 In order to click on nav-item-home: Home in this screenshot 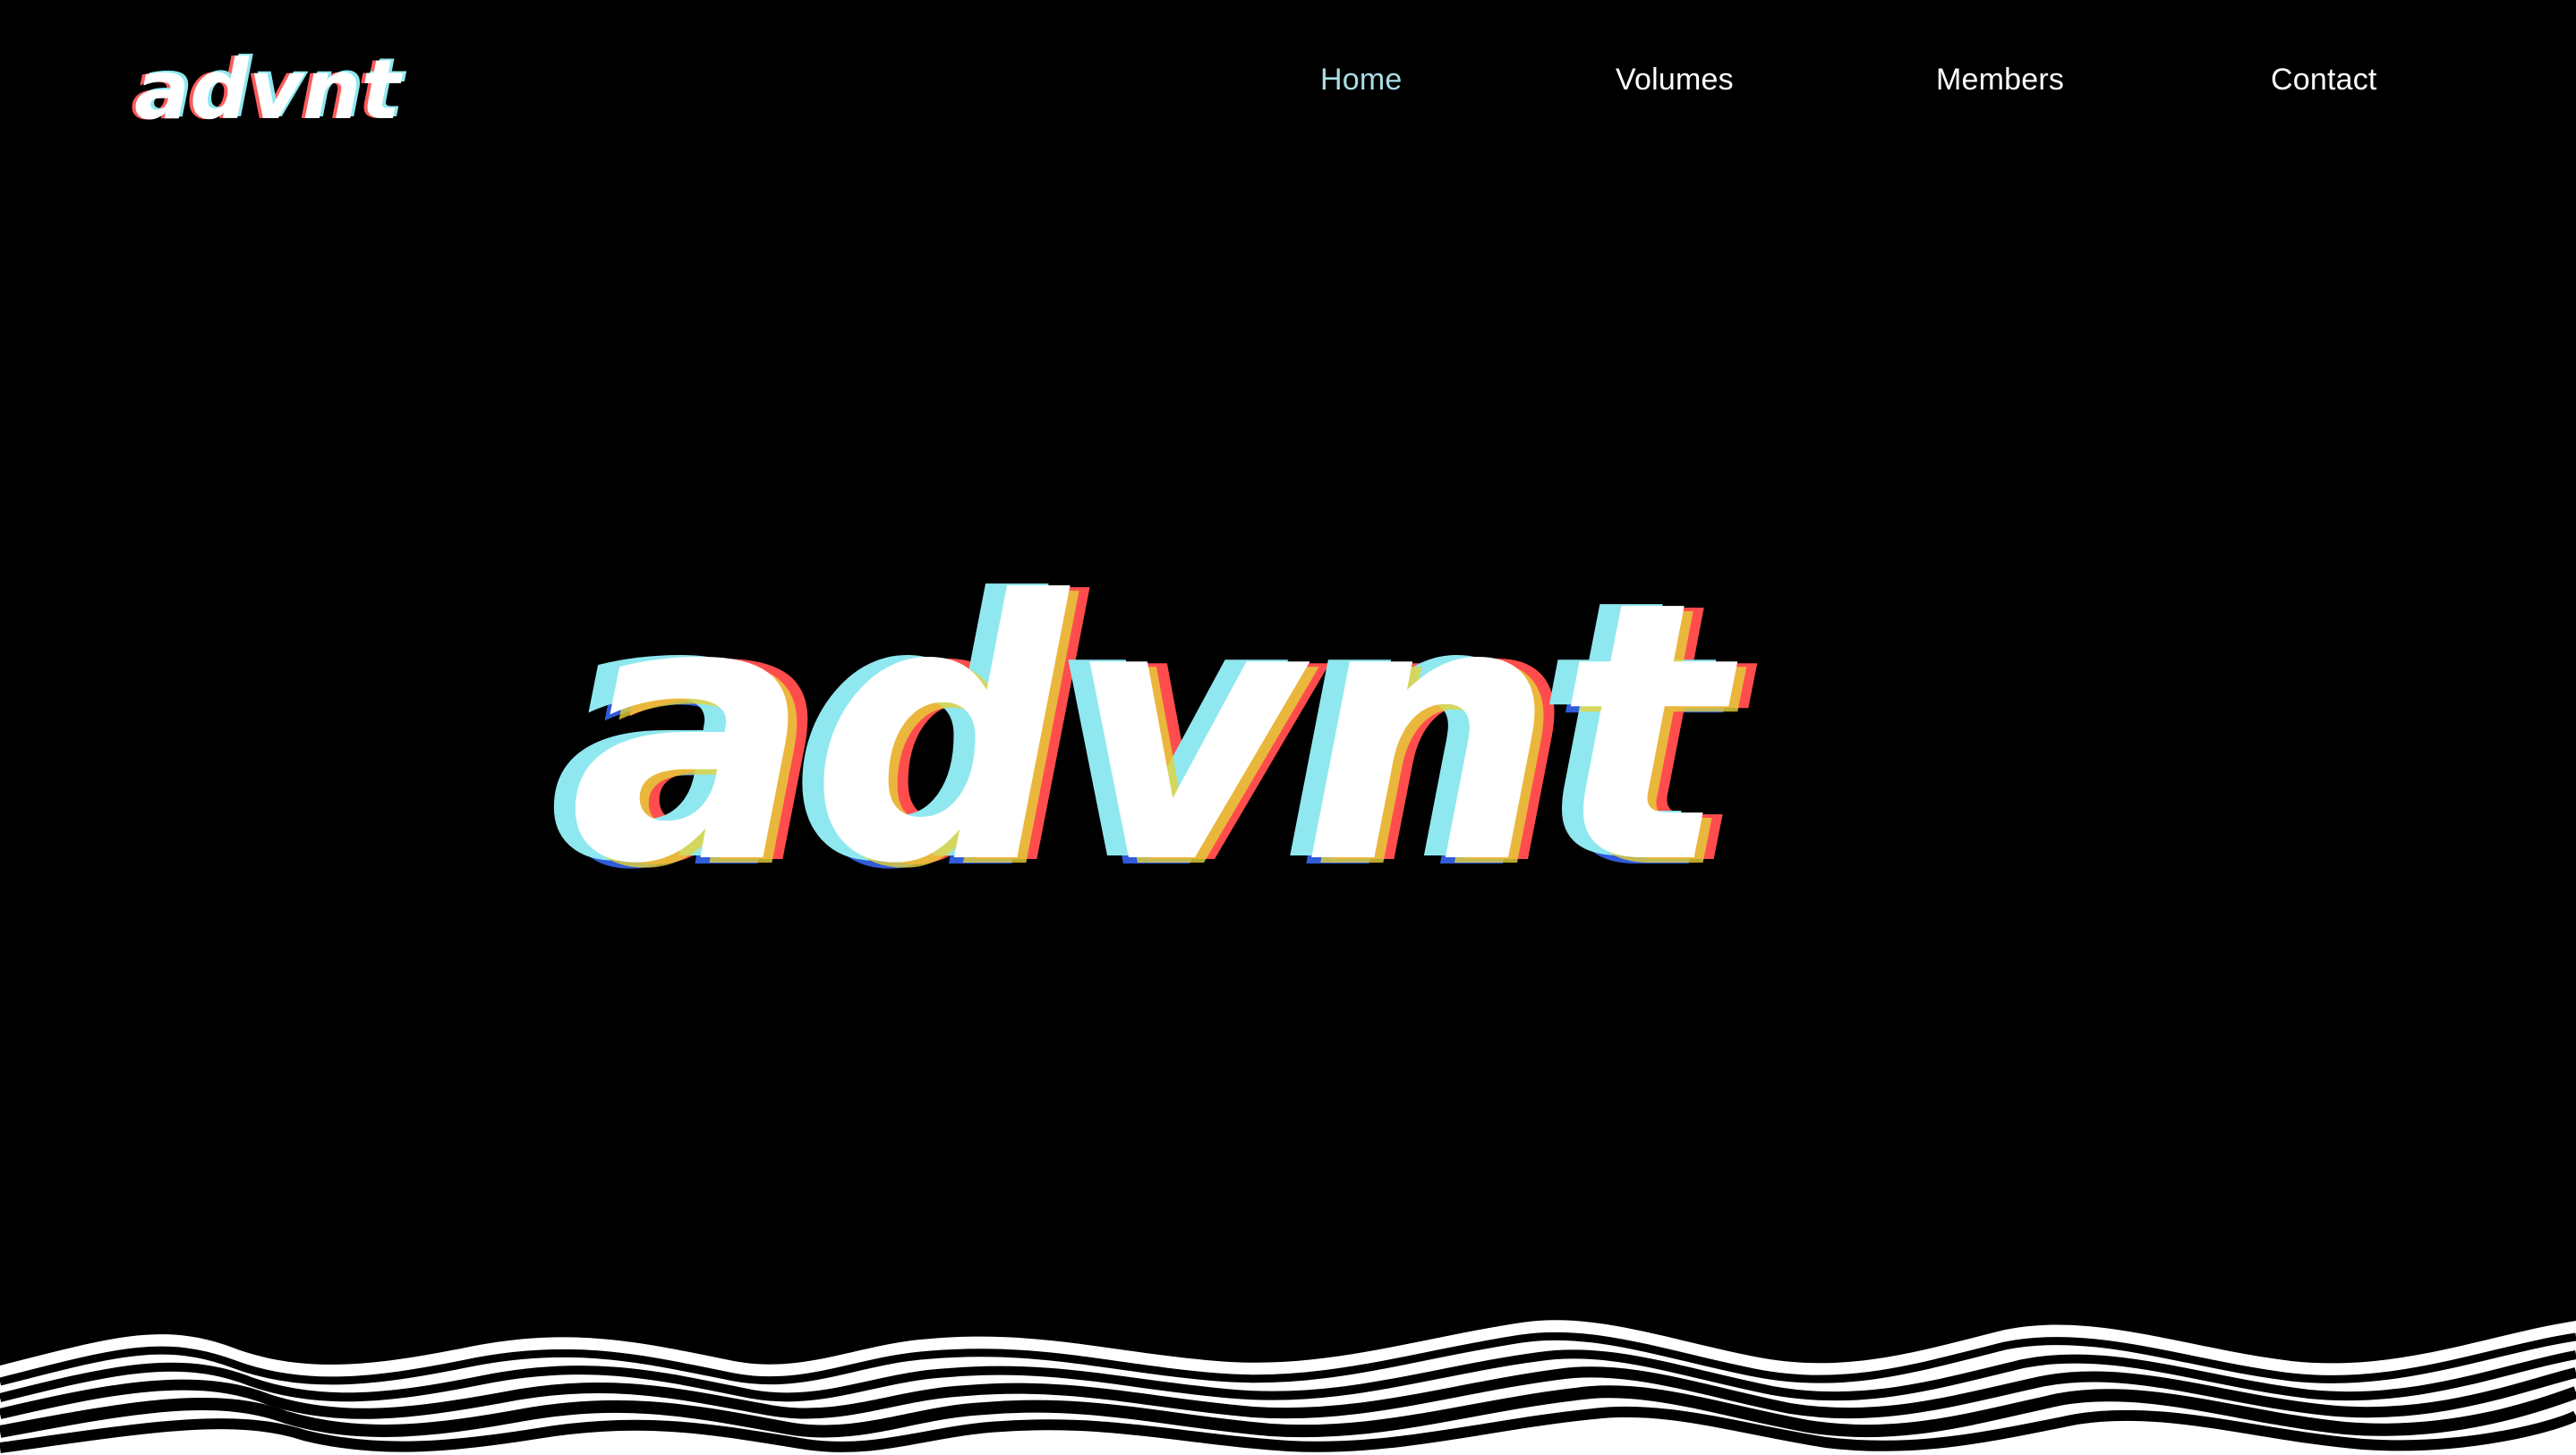, I will do `click(1361, 80)`.